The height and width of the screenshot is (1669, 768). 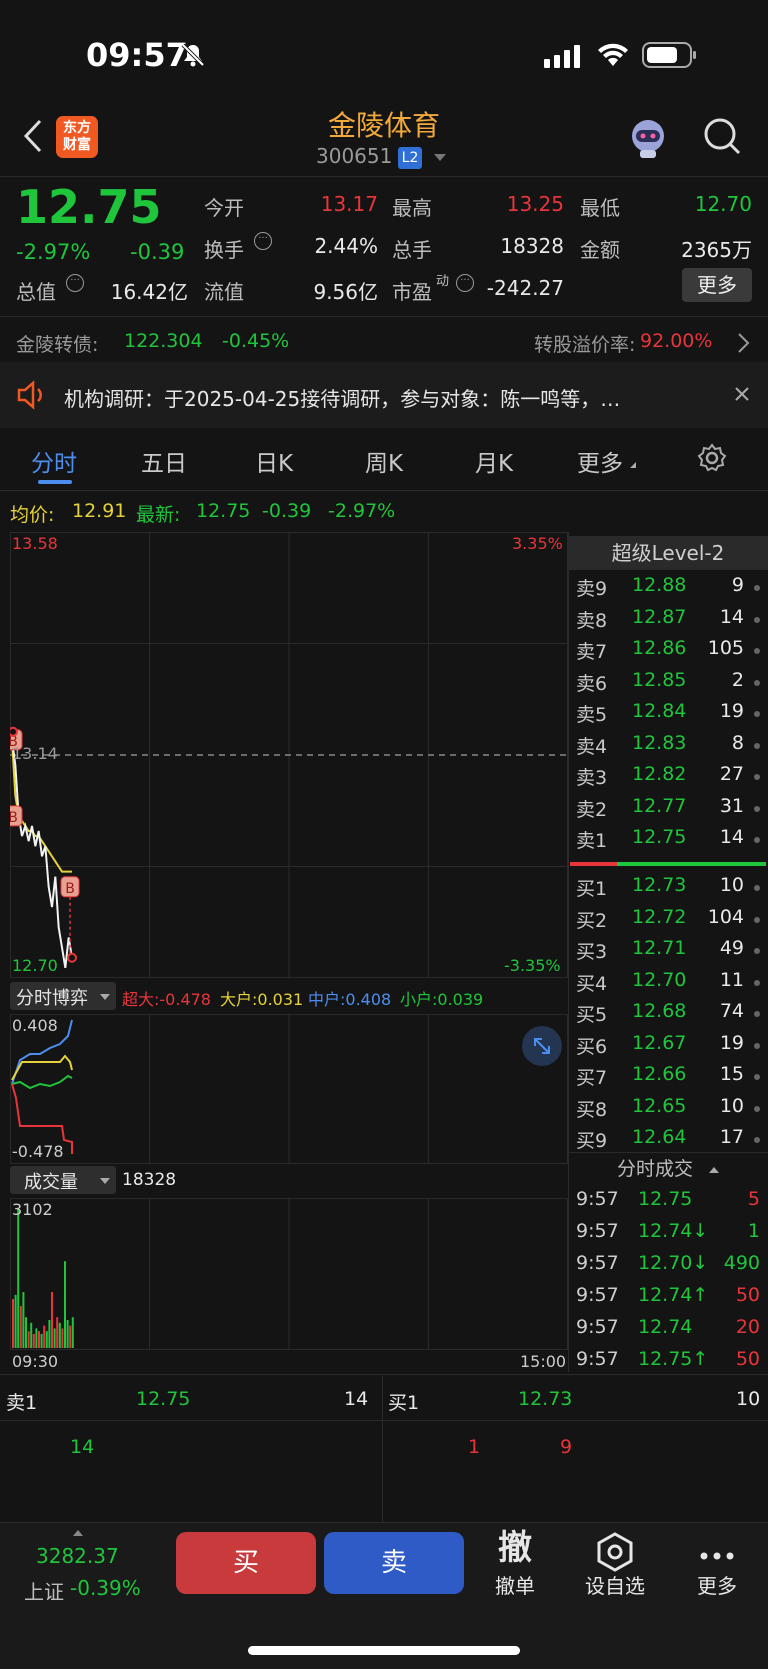 I want to click on bid-level: 买4, so click(x=592, y=983).